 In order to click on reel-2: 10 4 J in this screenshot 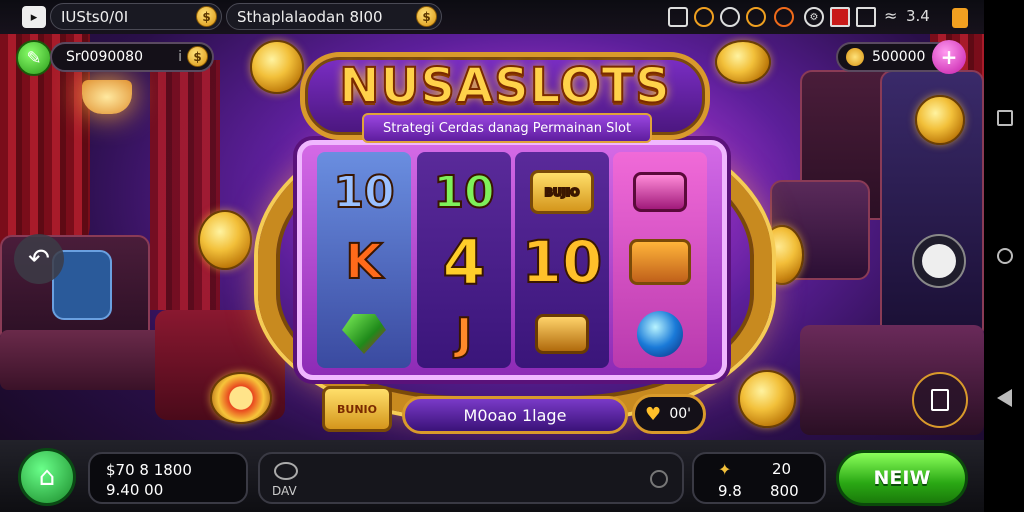, I will do `click(464, 260)`.